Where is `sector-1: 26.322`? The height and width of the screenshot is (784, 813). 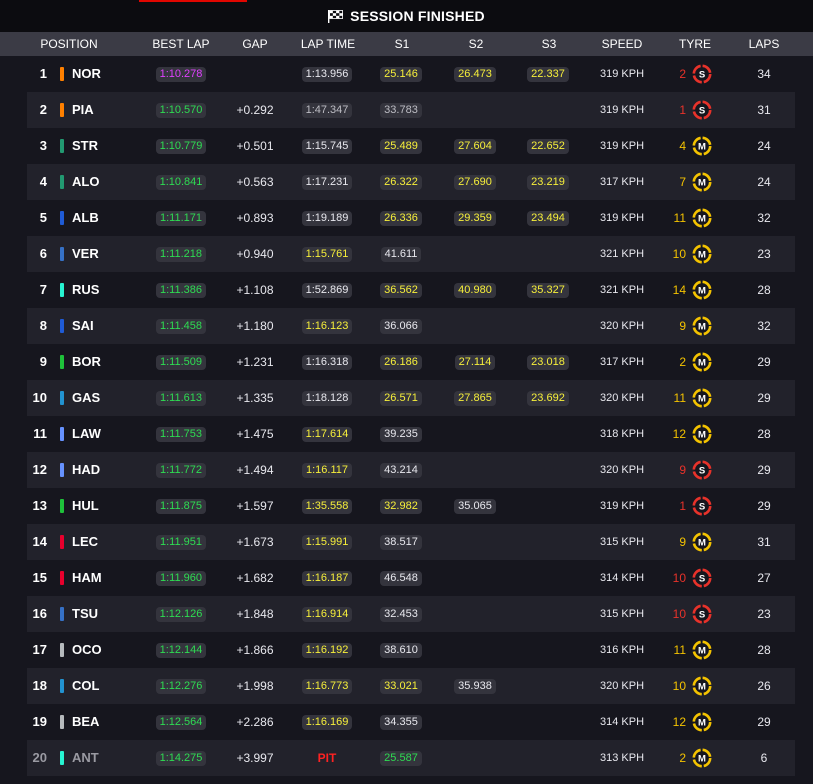
sector-1: 26.322 is located at coordinates (401, 182).